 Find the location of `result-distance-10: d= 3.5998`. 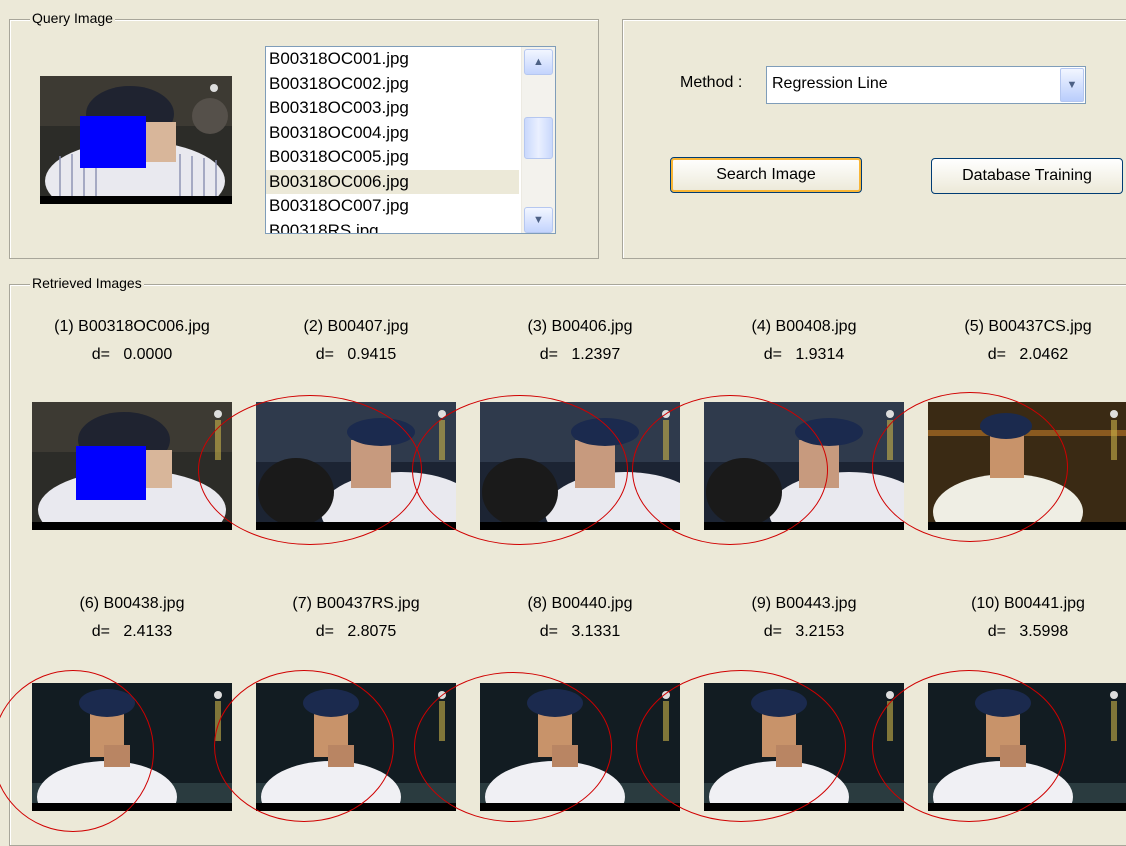

result-distance-10: d= 3.5998 is located at coordinates (1028, 631).